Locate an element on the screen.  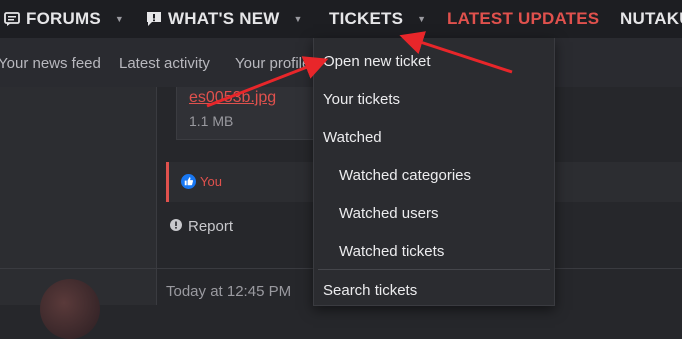
nav-forums-label: FORUMS is located at coordinates (63, 18).